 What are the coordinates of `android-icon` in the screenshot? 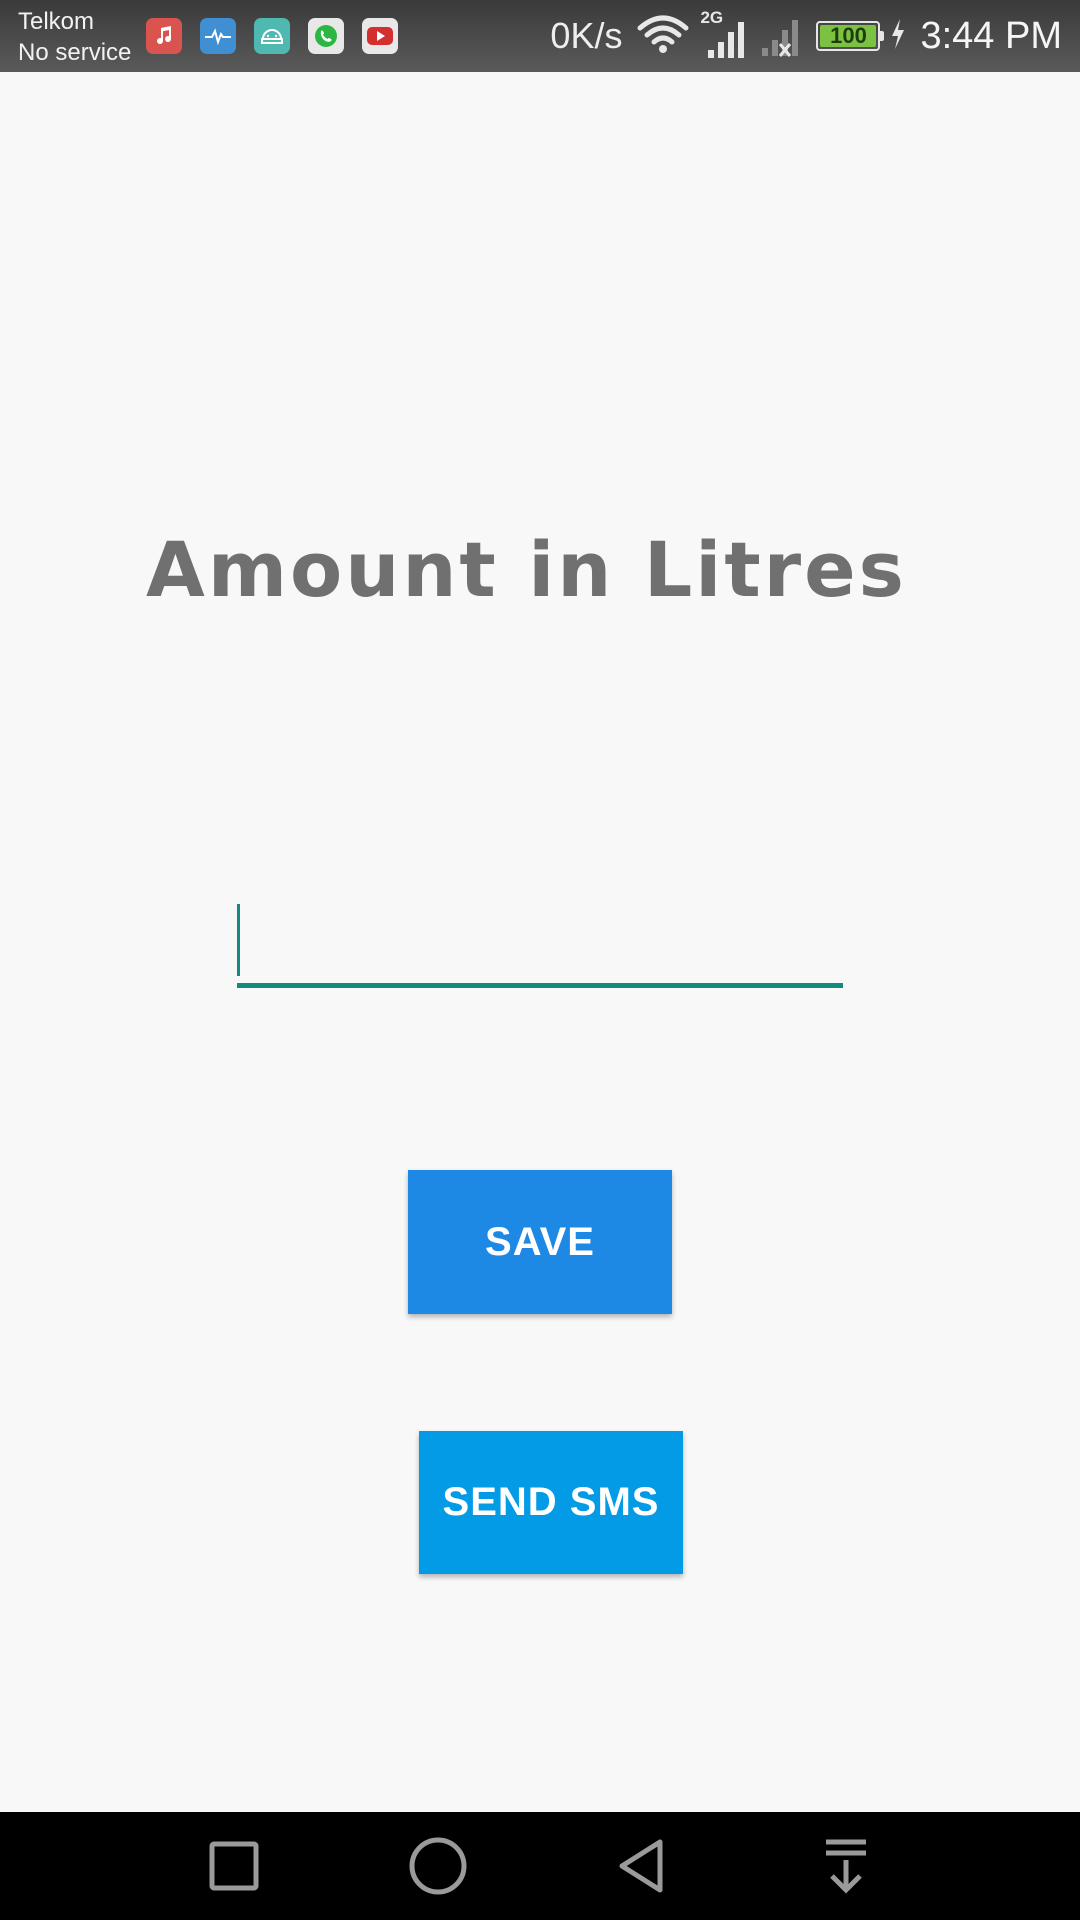 It's located at (272, 36).